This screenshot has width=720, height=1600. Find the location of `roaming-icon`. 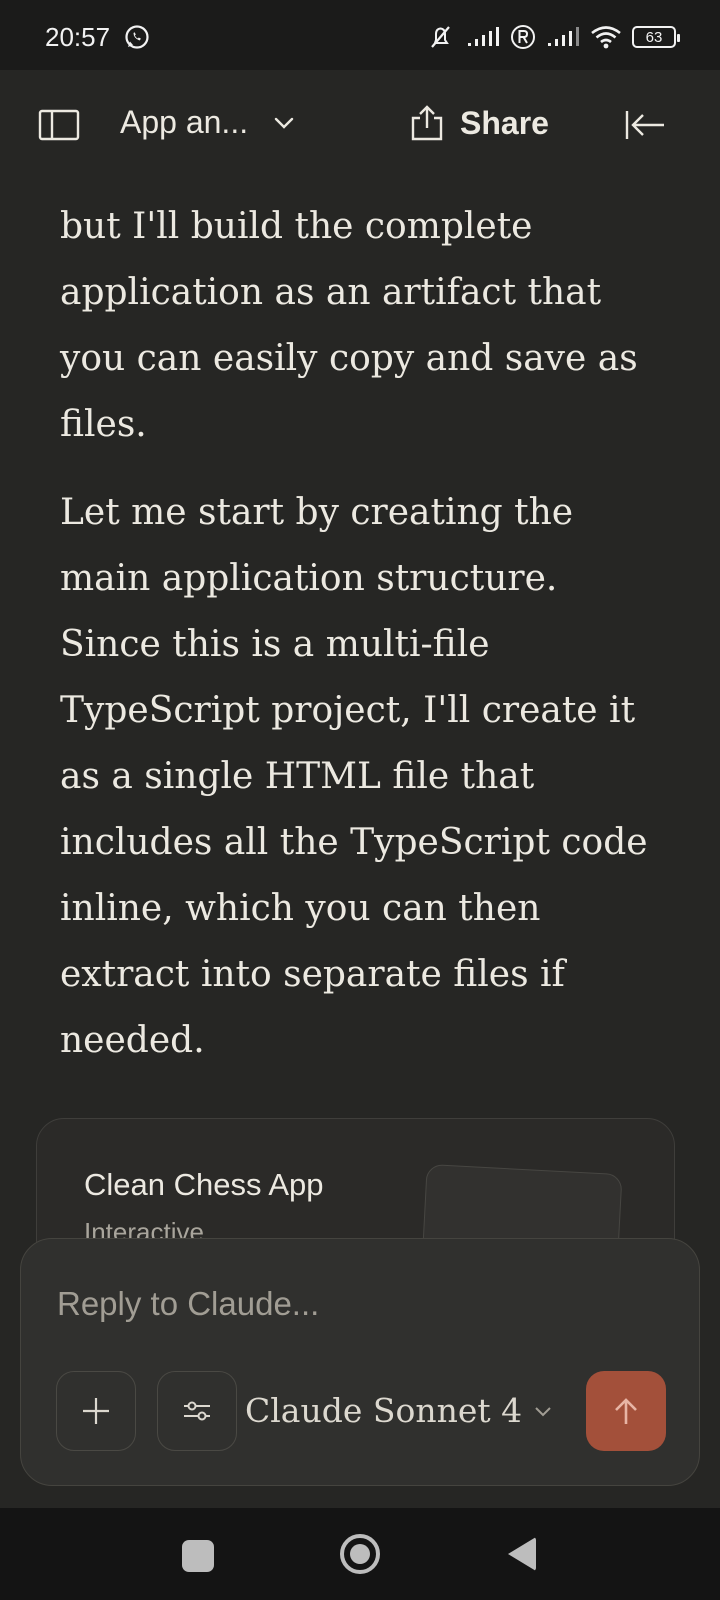

roaming-icon is located at coordinates (523, 37).